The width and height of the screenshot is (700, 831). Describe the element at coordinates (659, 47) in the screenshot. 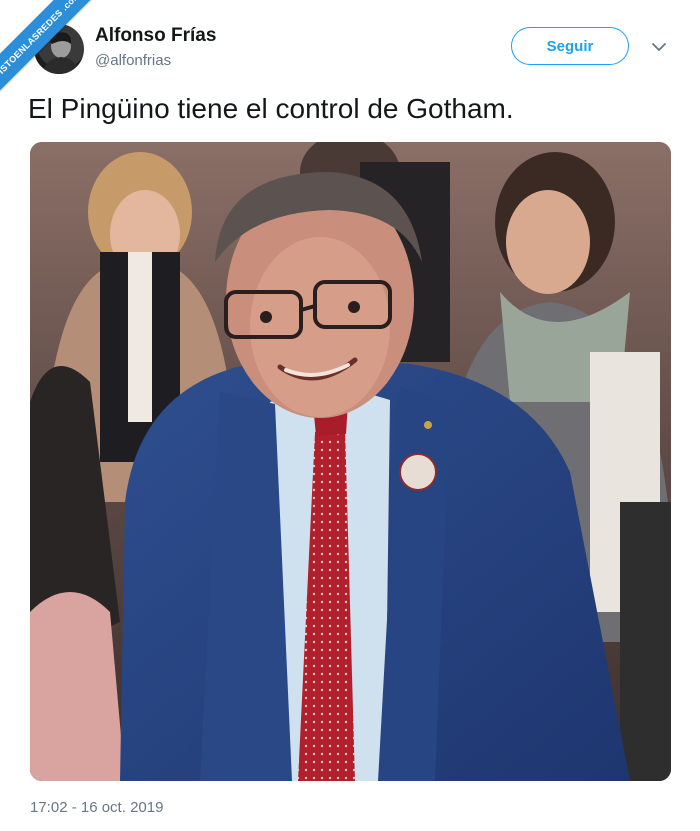

I see `chevron-down-icon` at that location.